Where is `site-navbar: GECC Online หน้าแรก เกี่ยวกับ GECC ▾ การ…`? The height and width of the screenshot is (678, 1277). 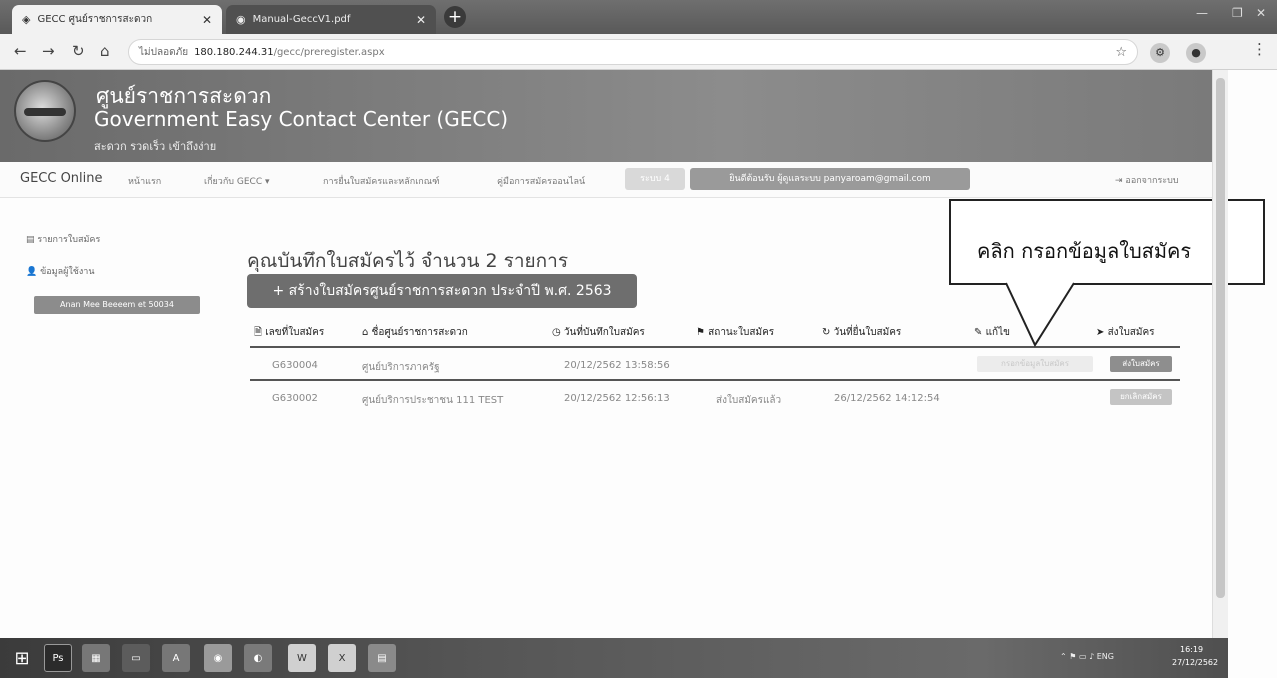 site-navbar: GECC Online หน้าแรก เกี่ยวกับ GECC ▾ การ… is located at coordinates (606, 180).